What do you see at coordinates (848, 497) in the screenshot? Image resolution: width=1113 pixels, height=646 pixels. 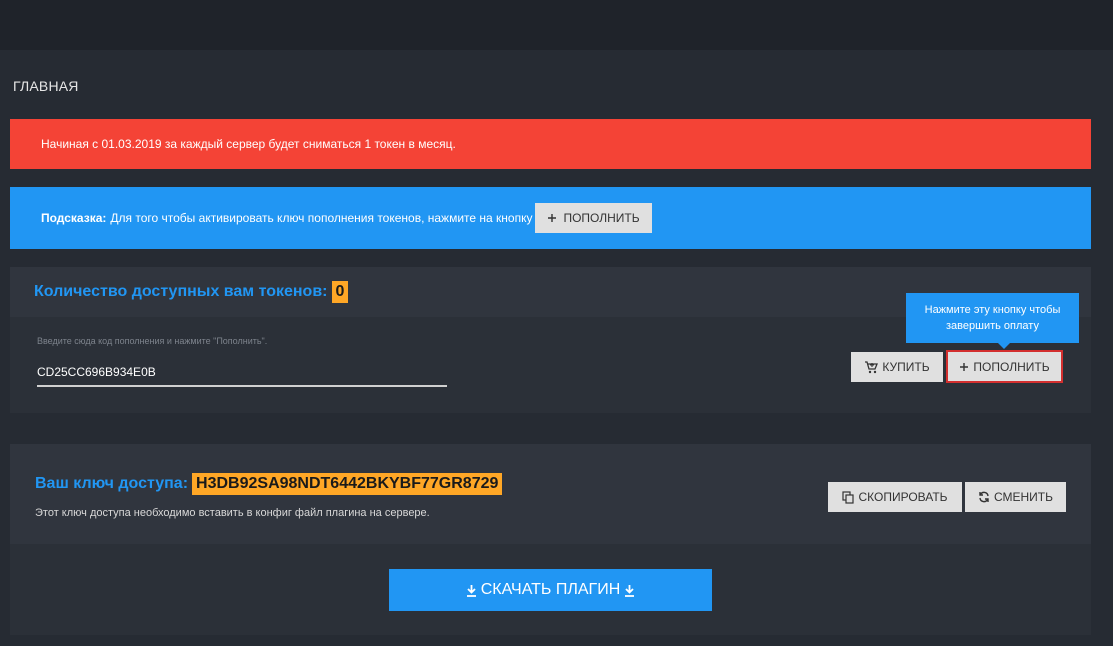 I see `copy-icon` at bounding box center [848, 497].